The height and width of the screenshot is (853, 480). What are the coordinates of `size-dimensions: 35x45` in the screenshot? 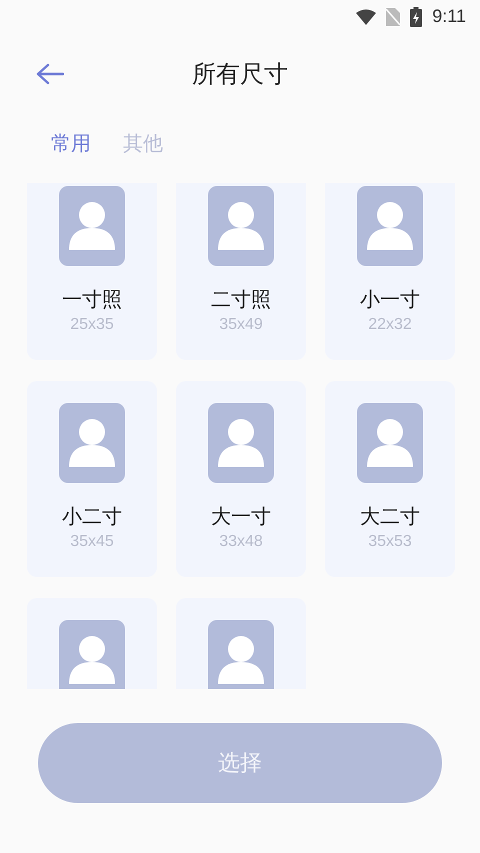 It's located at (92, 542).